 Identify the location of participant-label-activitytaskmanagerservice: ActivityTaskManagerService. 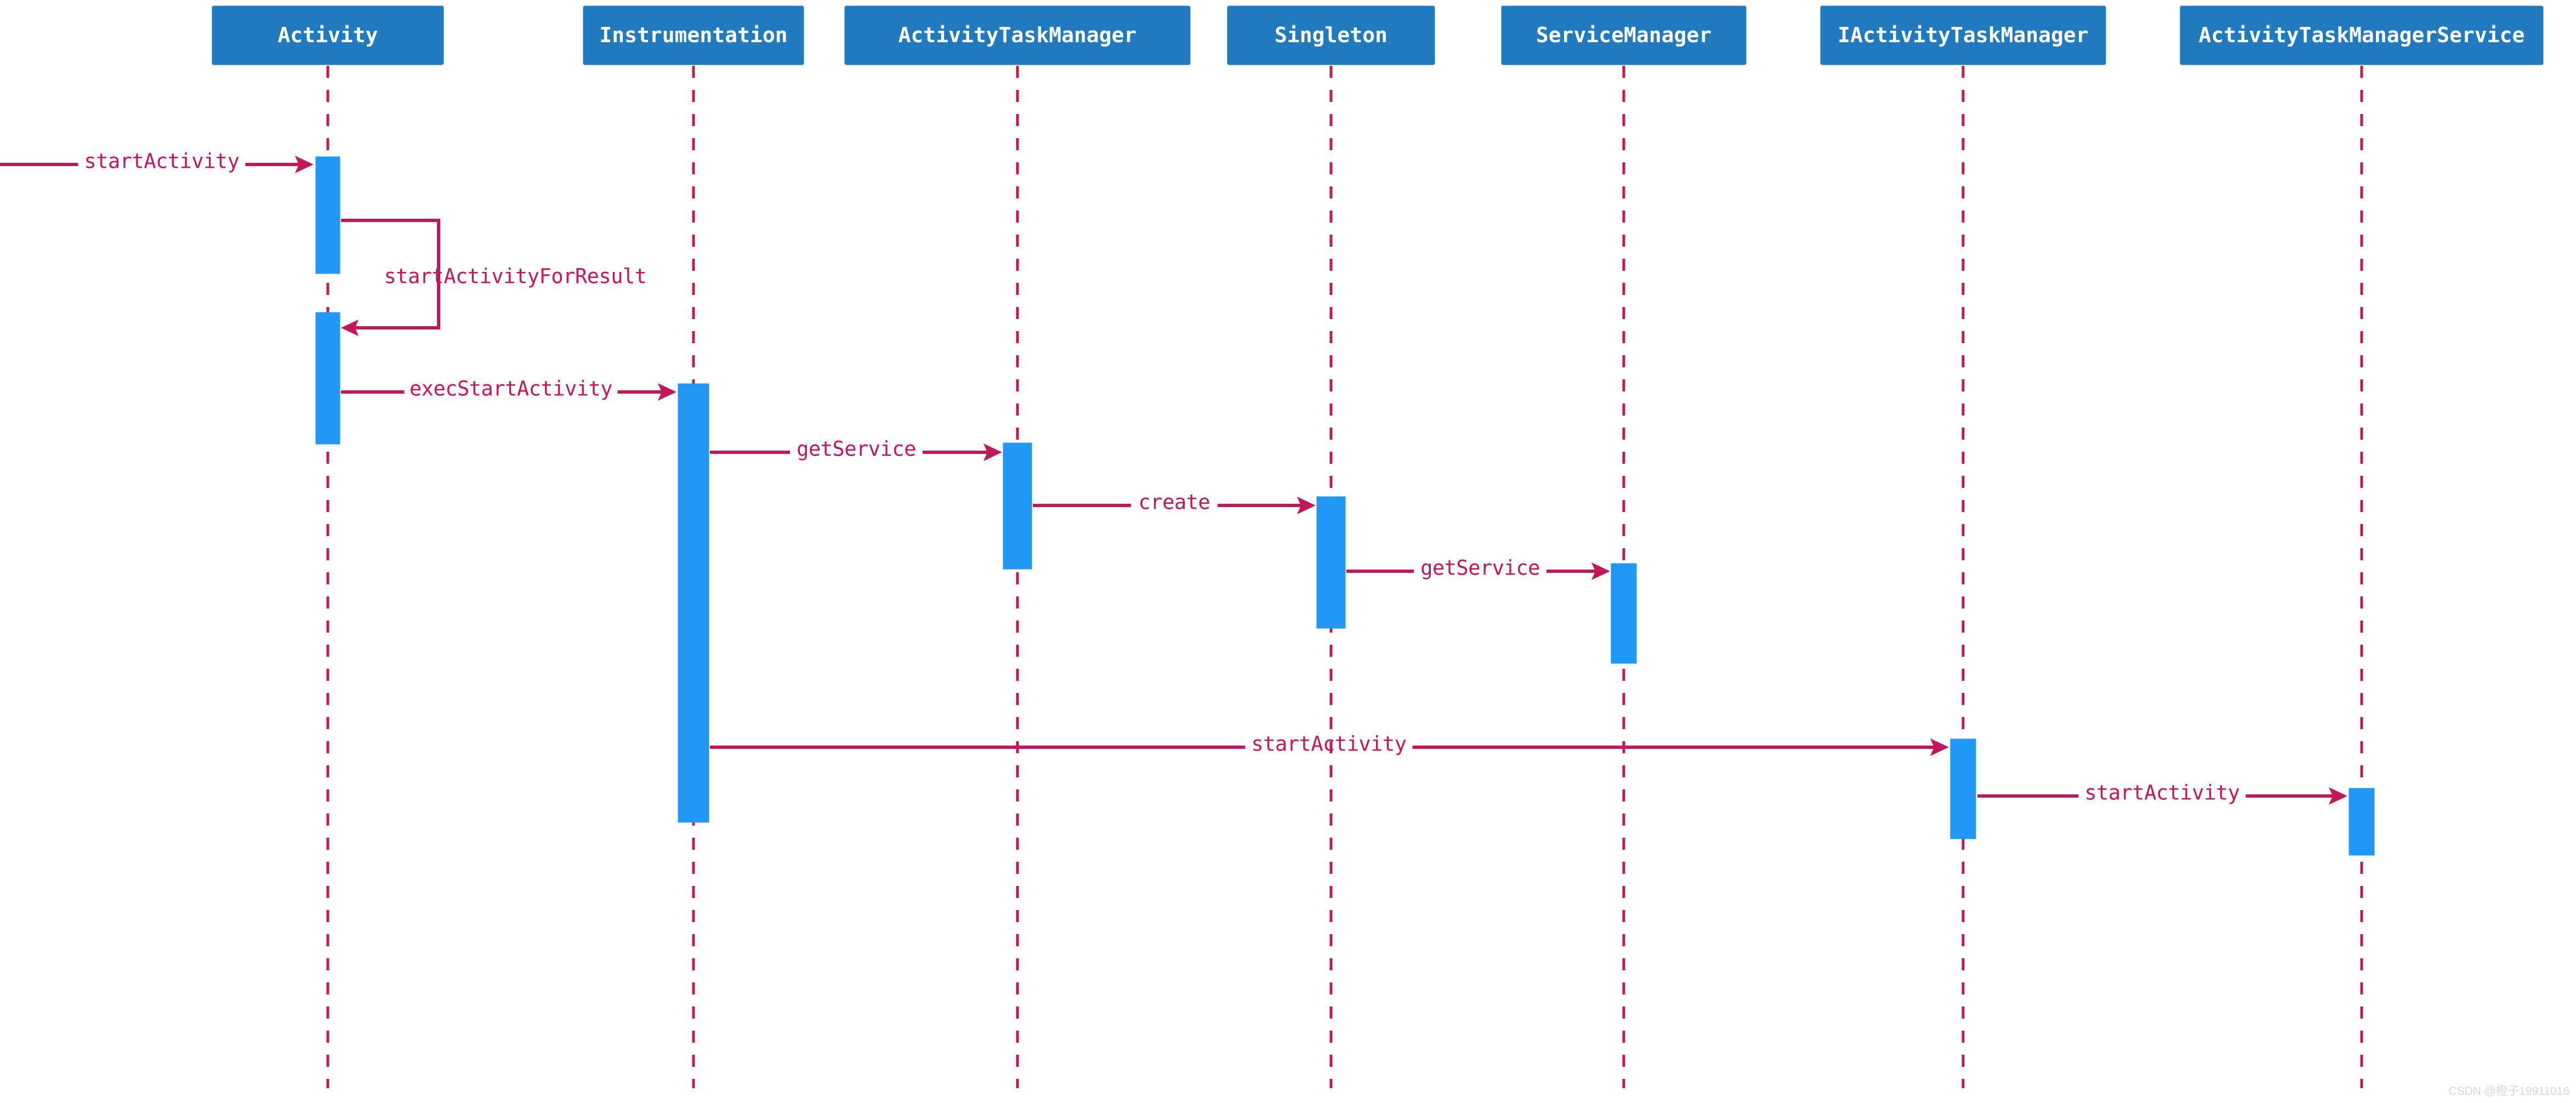
(2362, 35).